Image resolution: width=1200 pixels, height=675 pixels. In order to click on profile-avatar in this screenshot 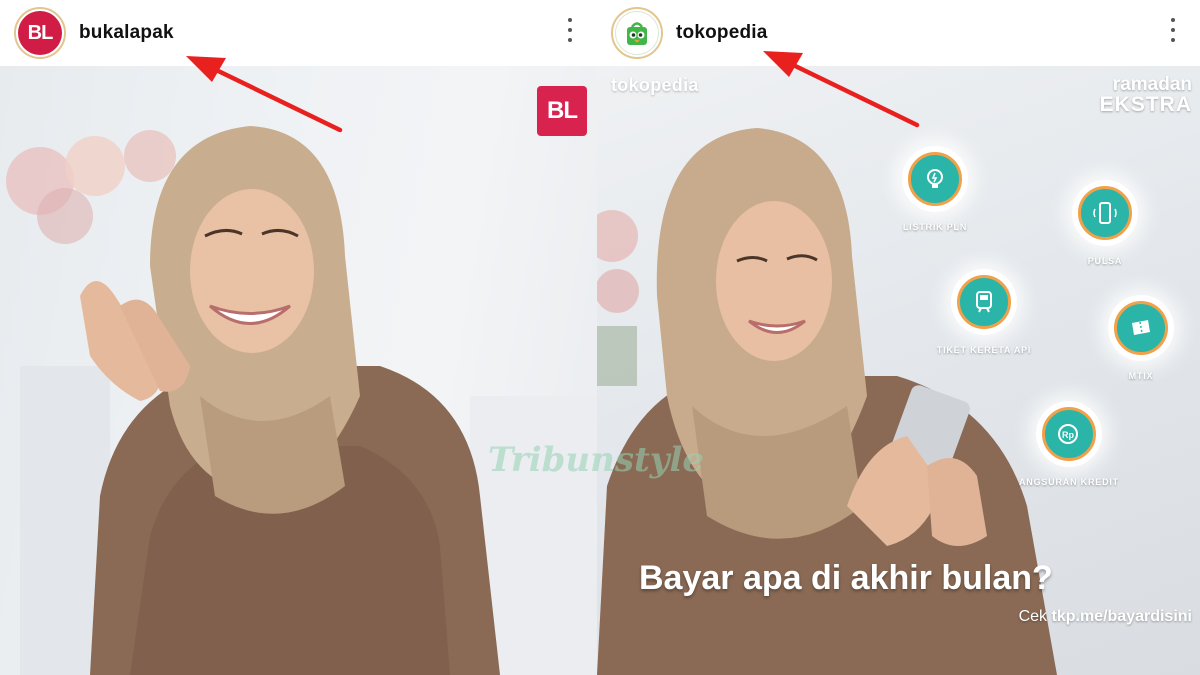, I will do `click(637, 33)`.